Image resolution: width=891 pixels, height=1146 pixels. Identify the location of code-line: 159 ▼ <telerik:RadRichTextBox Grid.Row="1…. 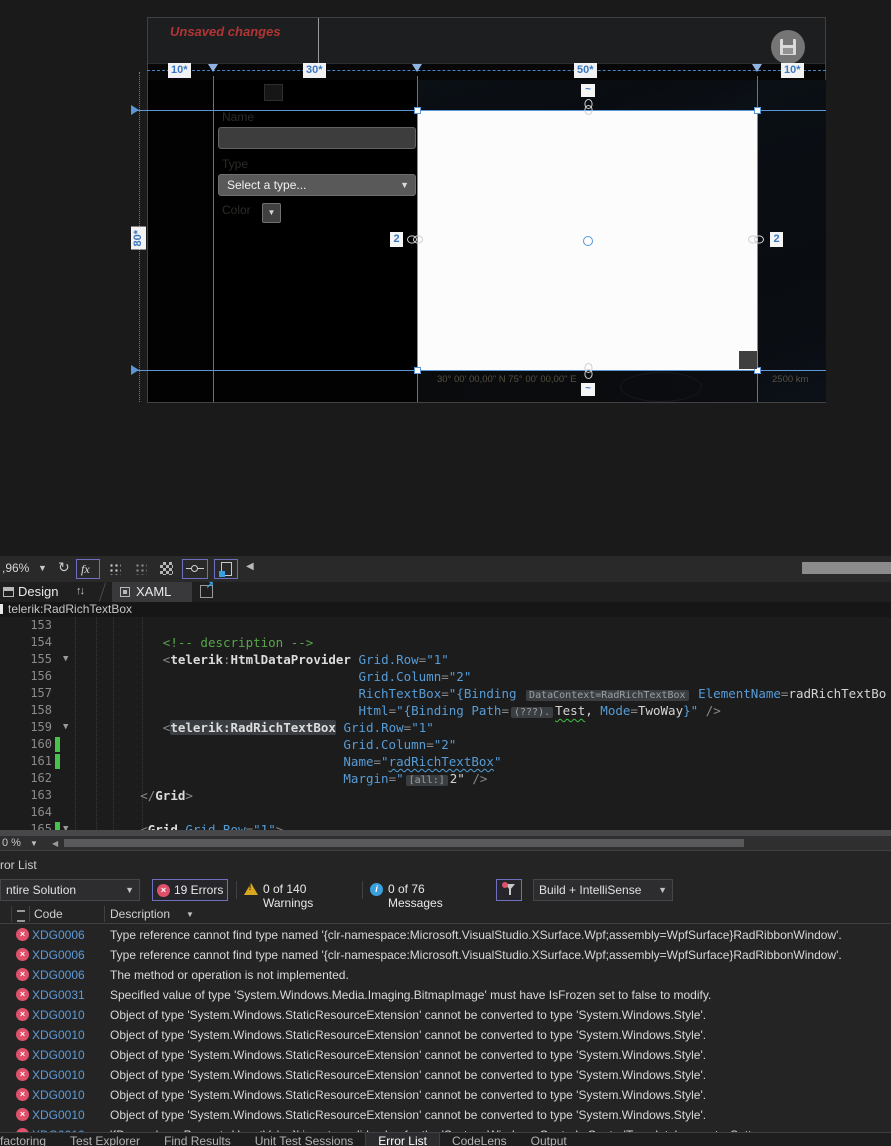
(445, 727).